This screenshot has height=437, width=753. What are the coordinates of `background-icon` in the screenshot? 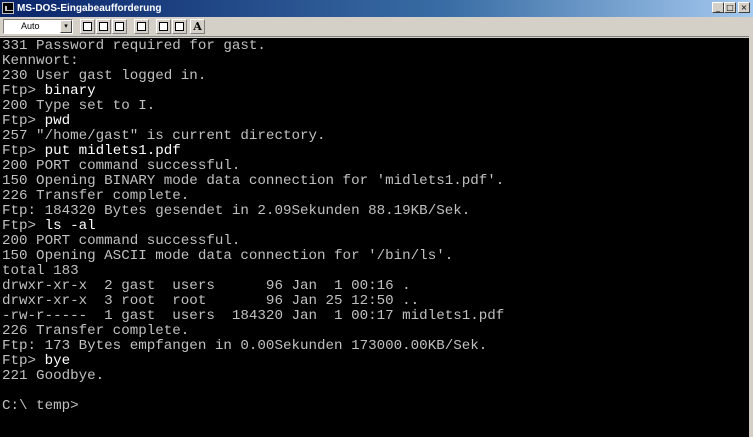 It's located at (179, 26).